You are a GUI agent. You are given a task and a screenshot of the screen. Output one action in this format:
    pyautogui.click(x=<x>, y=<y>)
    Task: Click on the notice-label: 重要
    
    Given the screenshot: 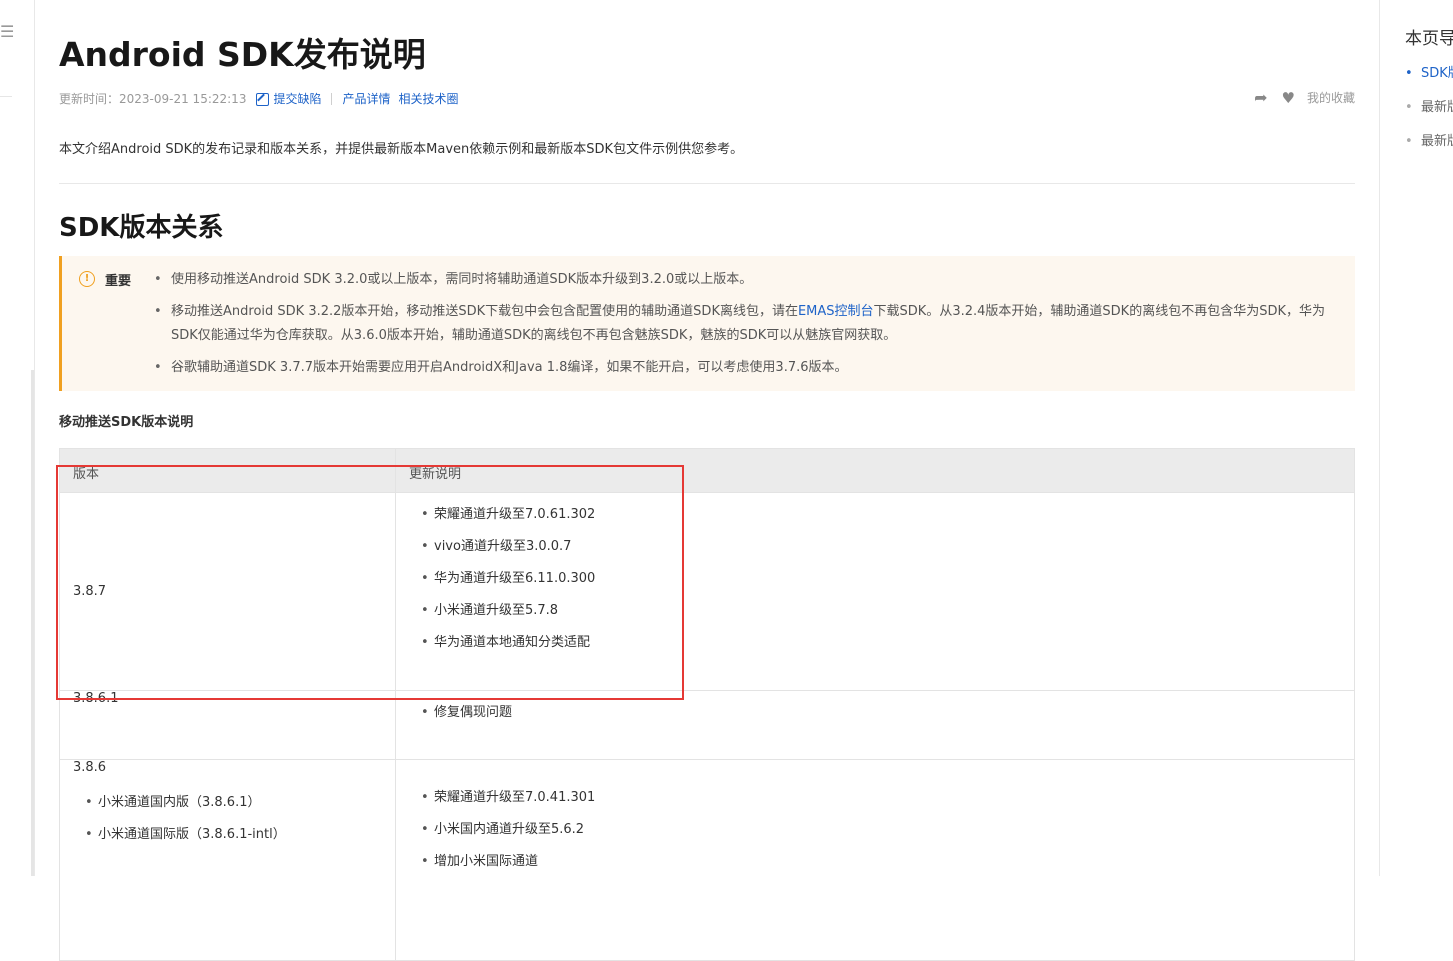 What is the action you would take?
    pyautogui.click(x=118, y=281)
    